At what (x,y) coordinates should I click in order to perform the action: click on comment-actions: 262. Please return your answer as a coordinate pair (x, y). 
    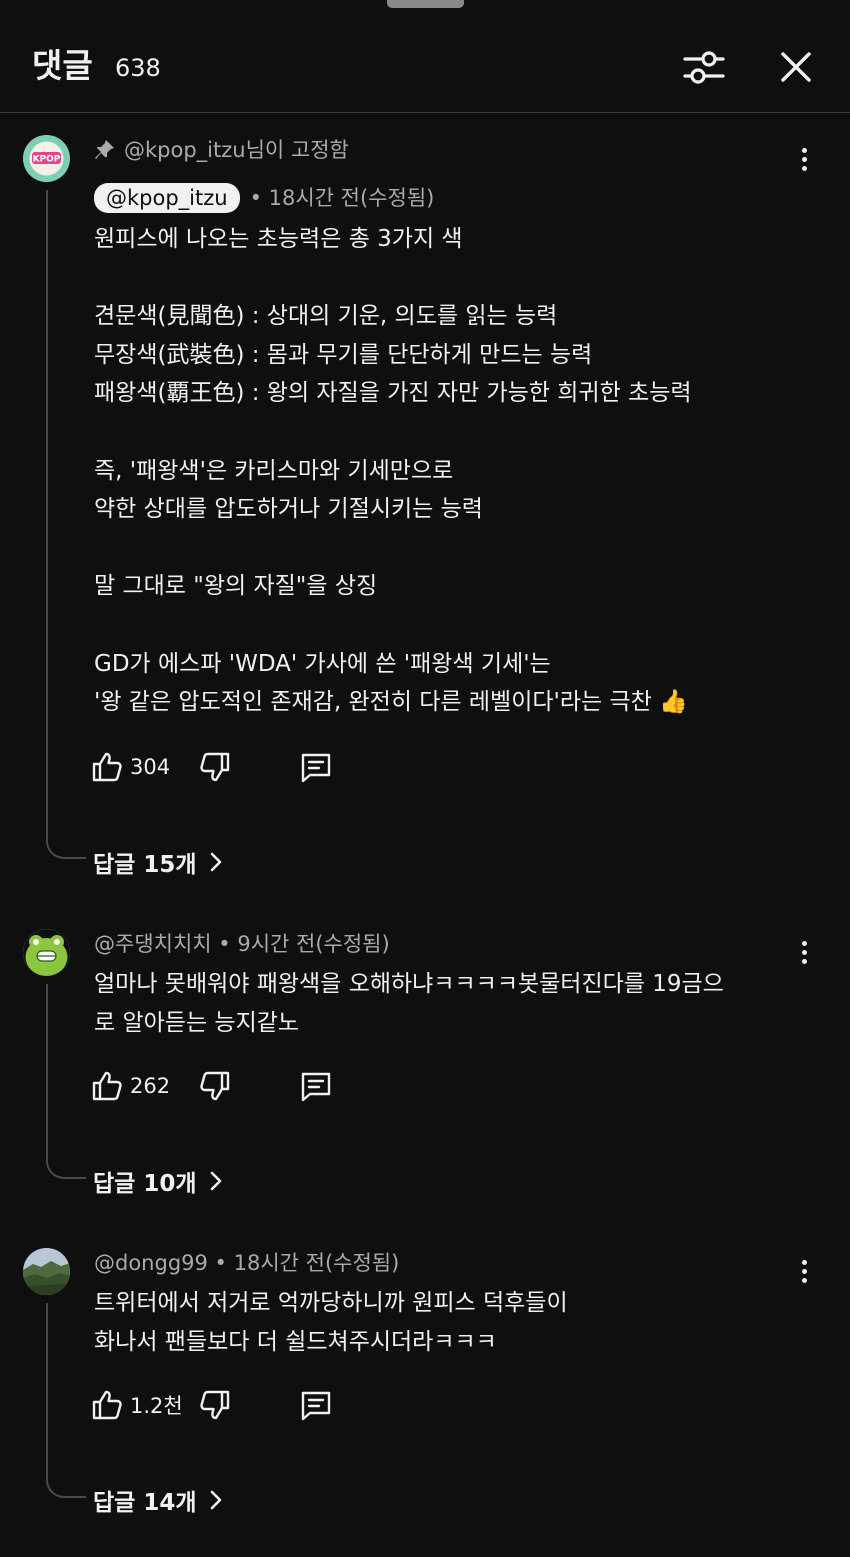
    Looking at the image, I should click on (212, 1086).